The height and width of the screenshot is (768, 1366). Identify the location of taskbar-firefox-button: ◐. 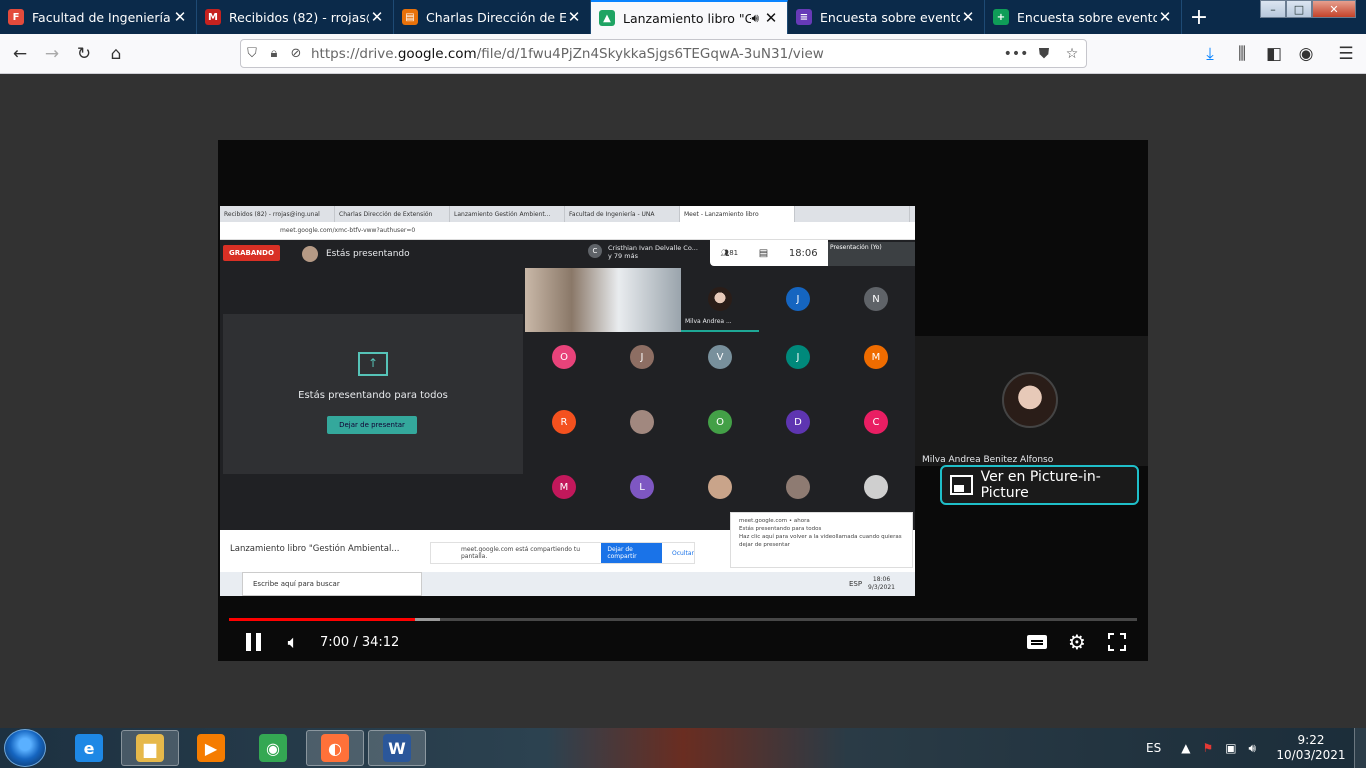
(335, 748).